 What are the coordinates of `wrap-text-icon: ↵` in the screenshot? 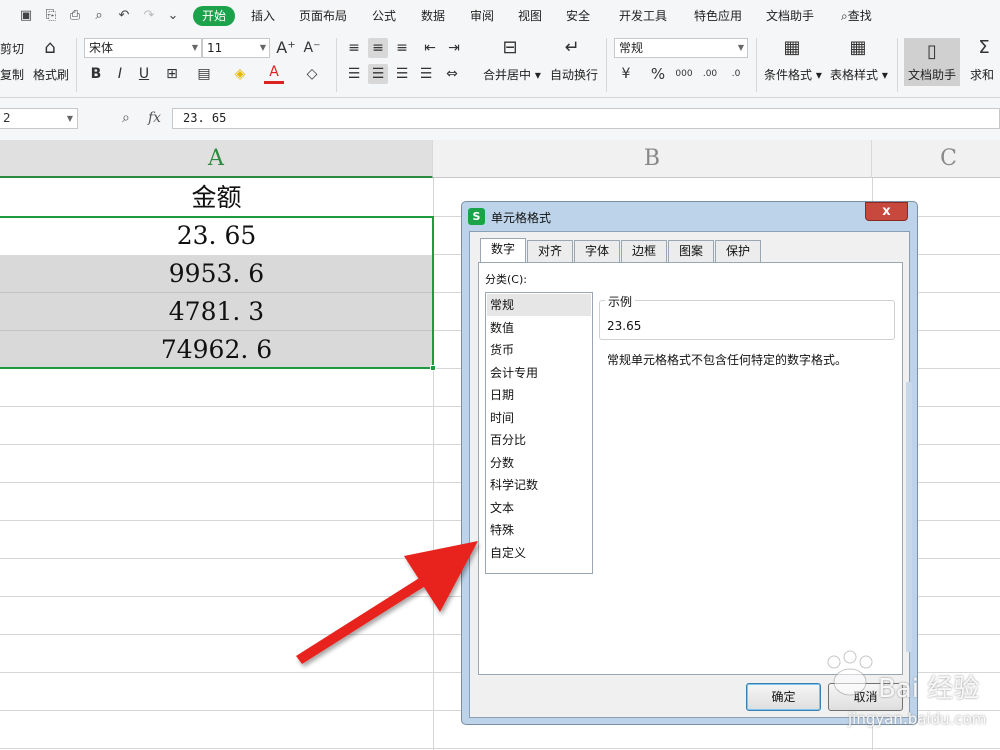 It's located at (572, 48).